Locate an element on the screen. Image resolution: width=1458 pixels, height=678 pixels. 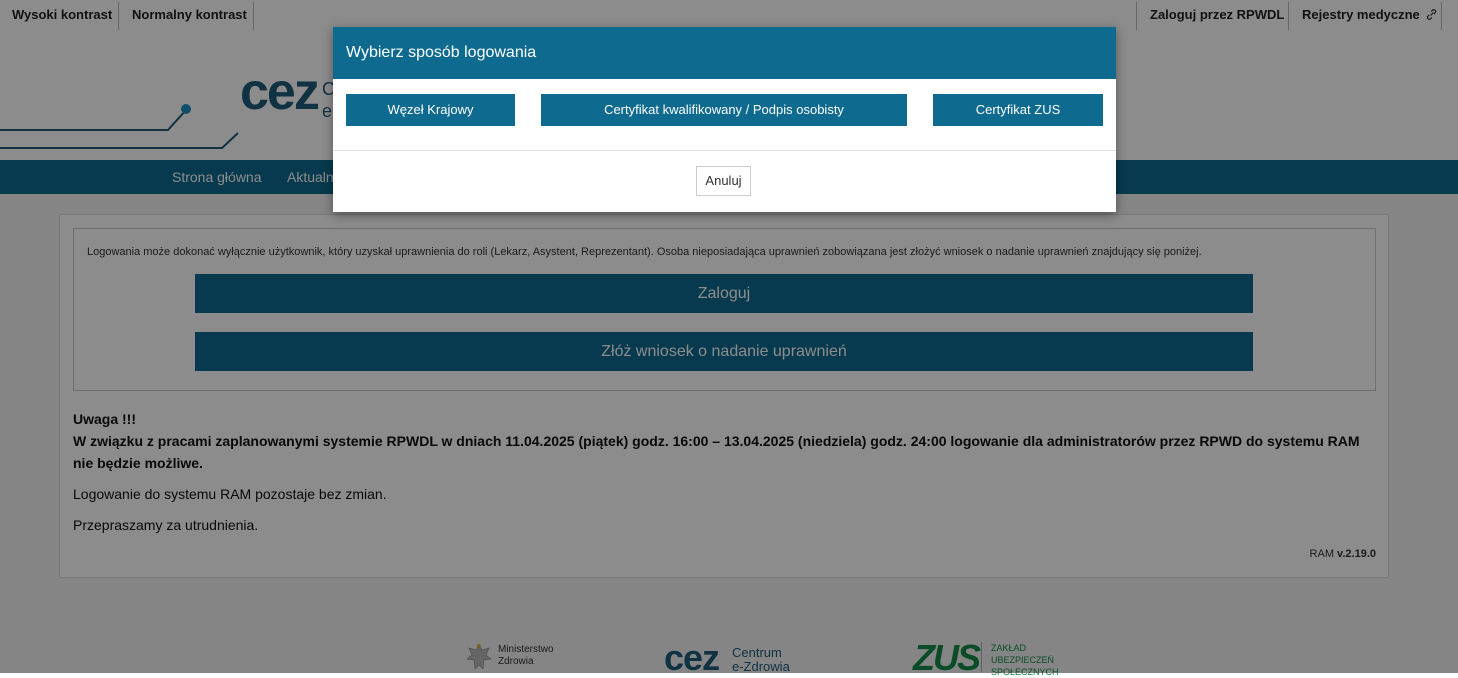
zus-certificate-button: Certyfikat ZUS is located at coordinates (1018, 110).